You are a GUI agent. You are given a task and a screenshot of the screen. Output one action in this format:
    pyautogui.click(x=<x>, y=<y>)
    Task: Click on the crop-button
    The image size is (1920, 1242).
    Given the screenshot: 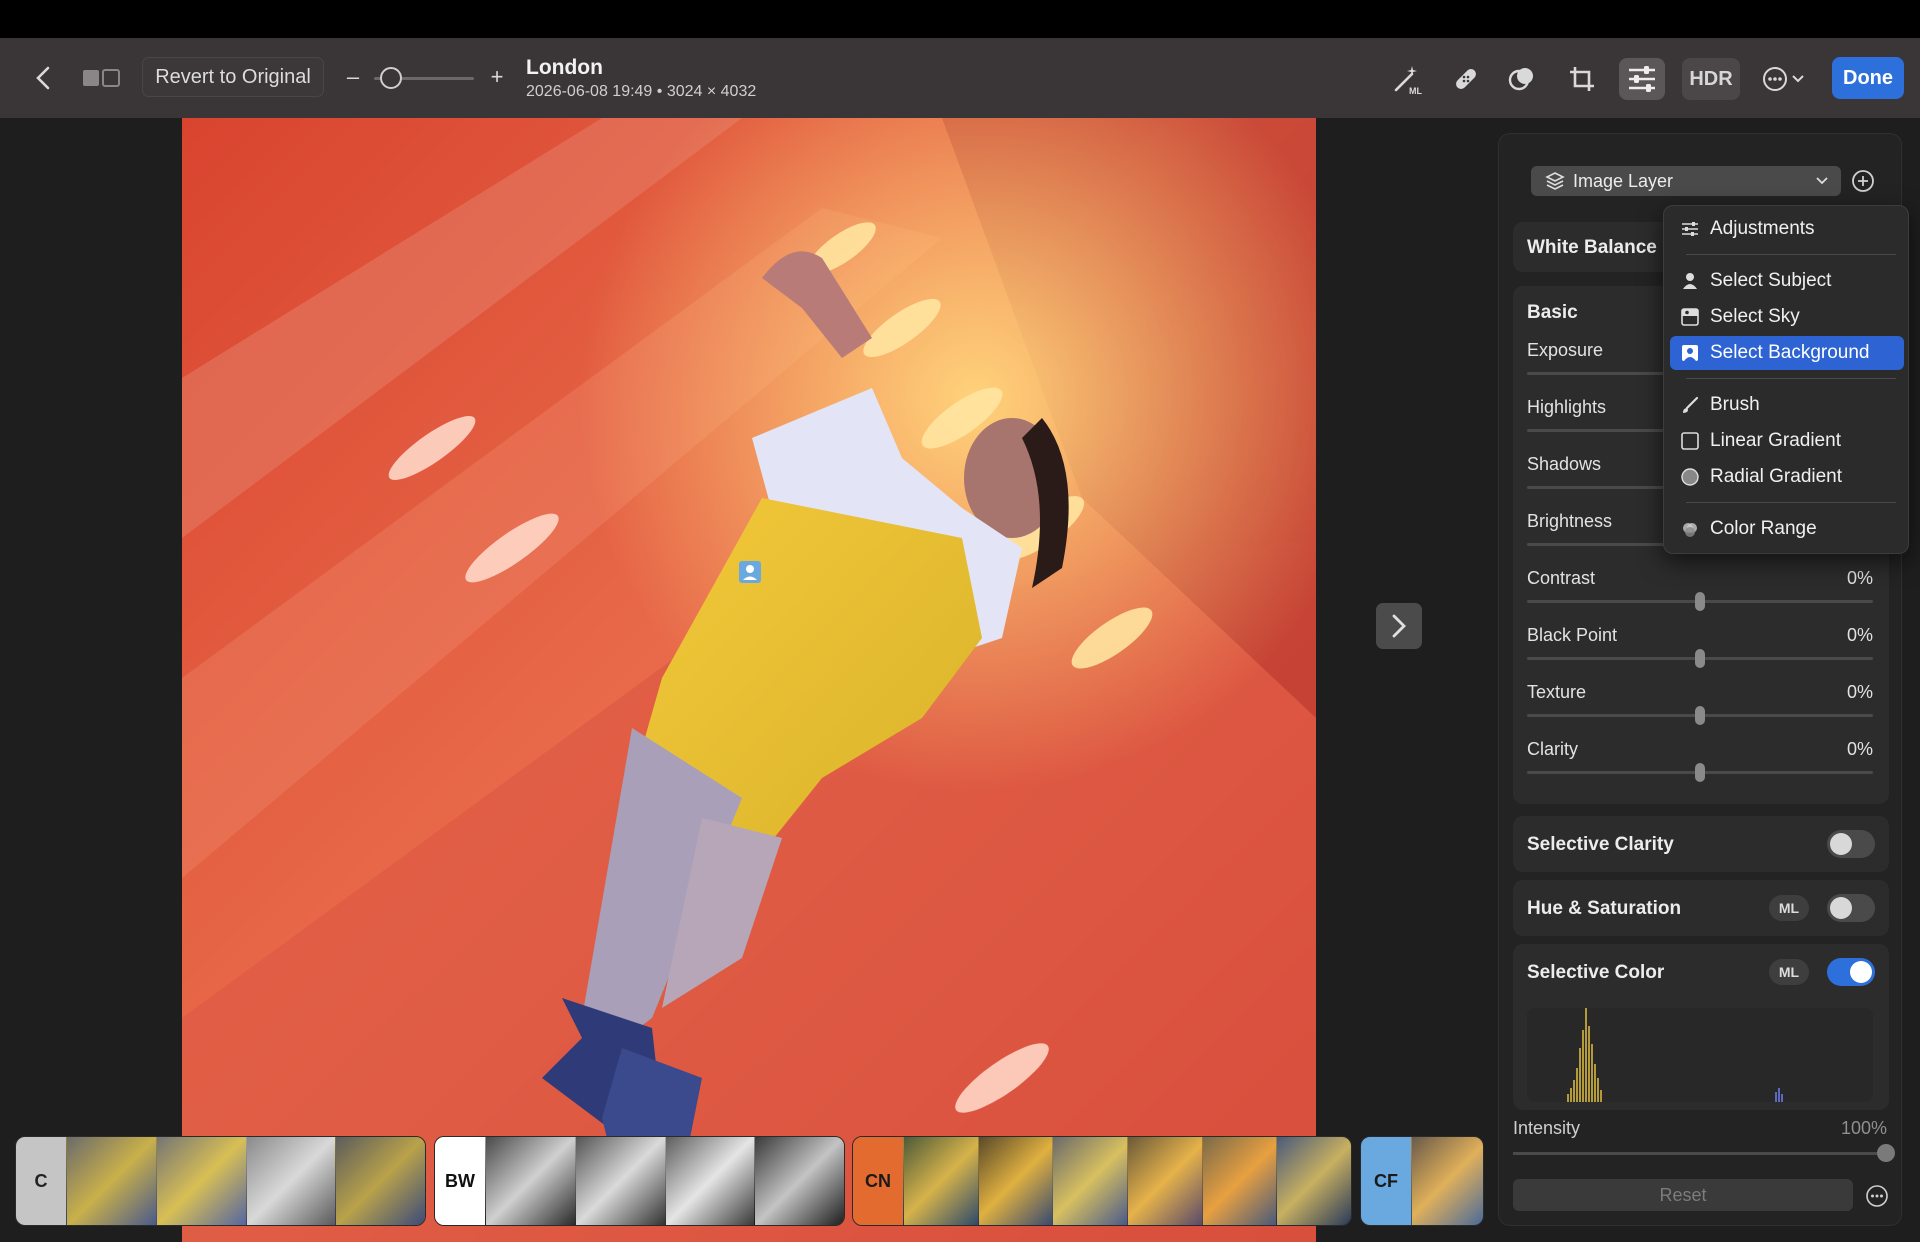 What is the action you would take?
    pyautogui.click(x=1582, y=79)
    